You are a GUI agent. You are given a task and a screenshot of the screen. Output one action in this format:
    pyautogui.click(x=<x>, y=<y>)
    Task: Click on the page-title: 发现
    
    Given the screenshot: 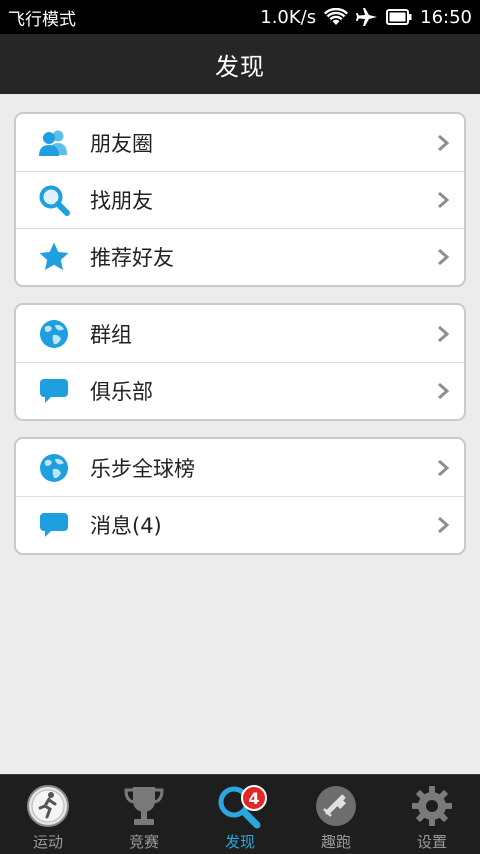 What is the action you would take?
    pyautogui.click(x=240, y=66)
    